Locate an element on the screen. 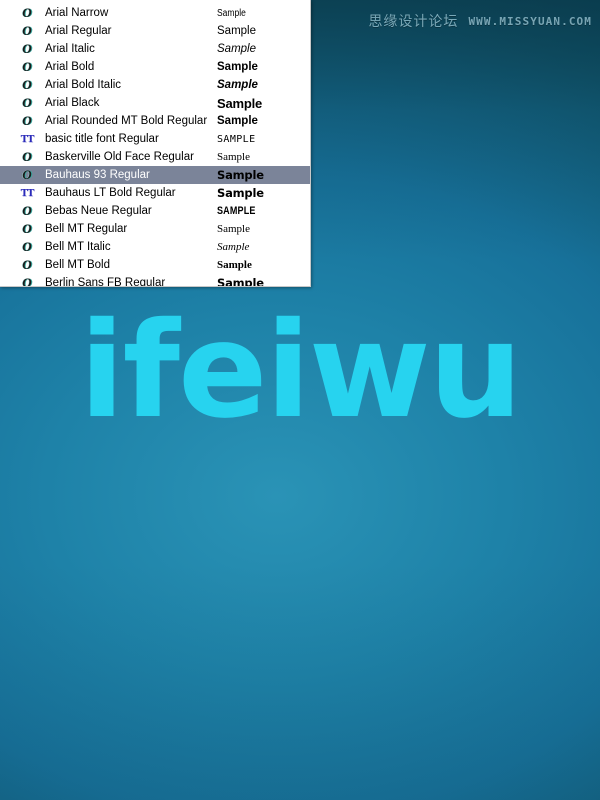  font-list-item: O Berlin Sans FB Regular Sample is located at coordinates (156, 280).